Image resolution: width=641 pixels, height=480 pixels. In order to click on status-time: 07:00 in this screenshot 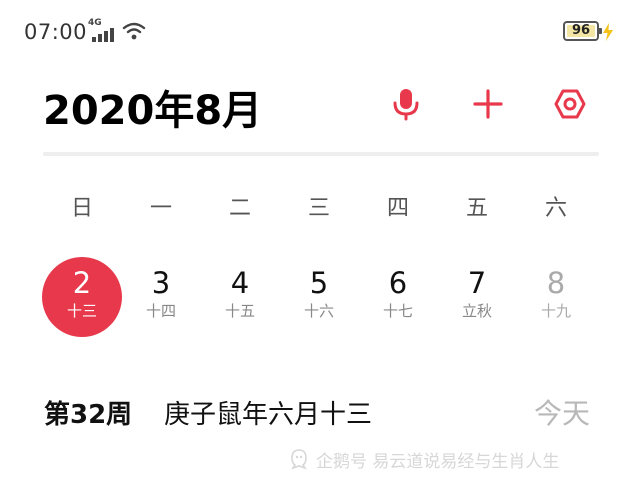, I will do `click(56, 32)`.